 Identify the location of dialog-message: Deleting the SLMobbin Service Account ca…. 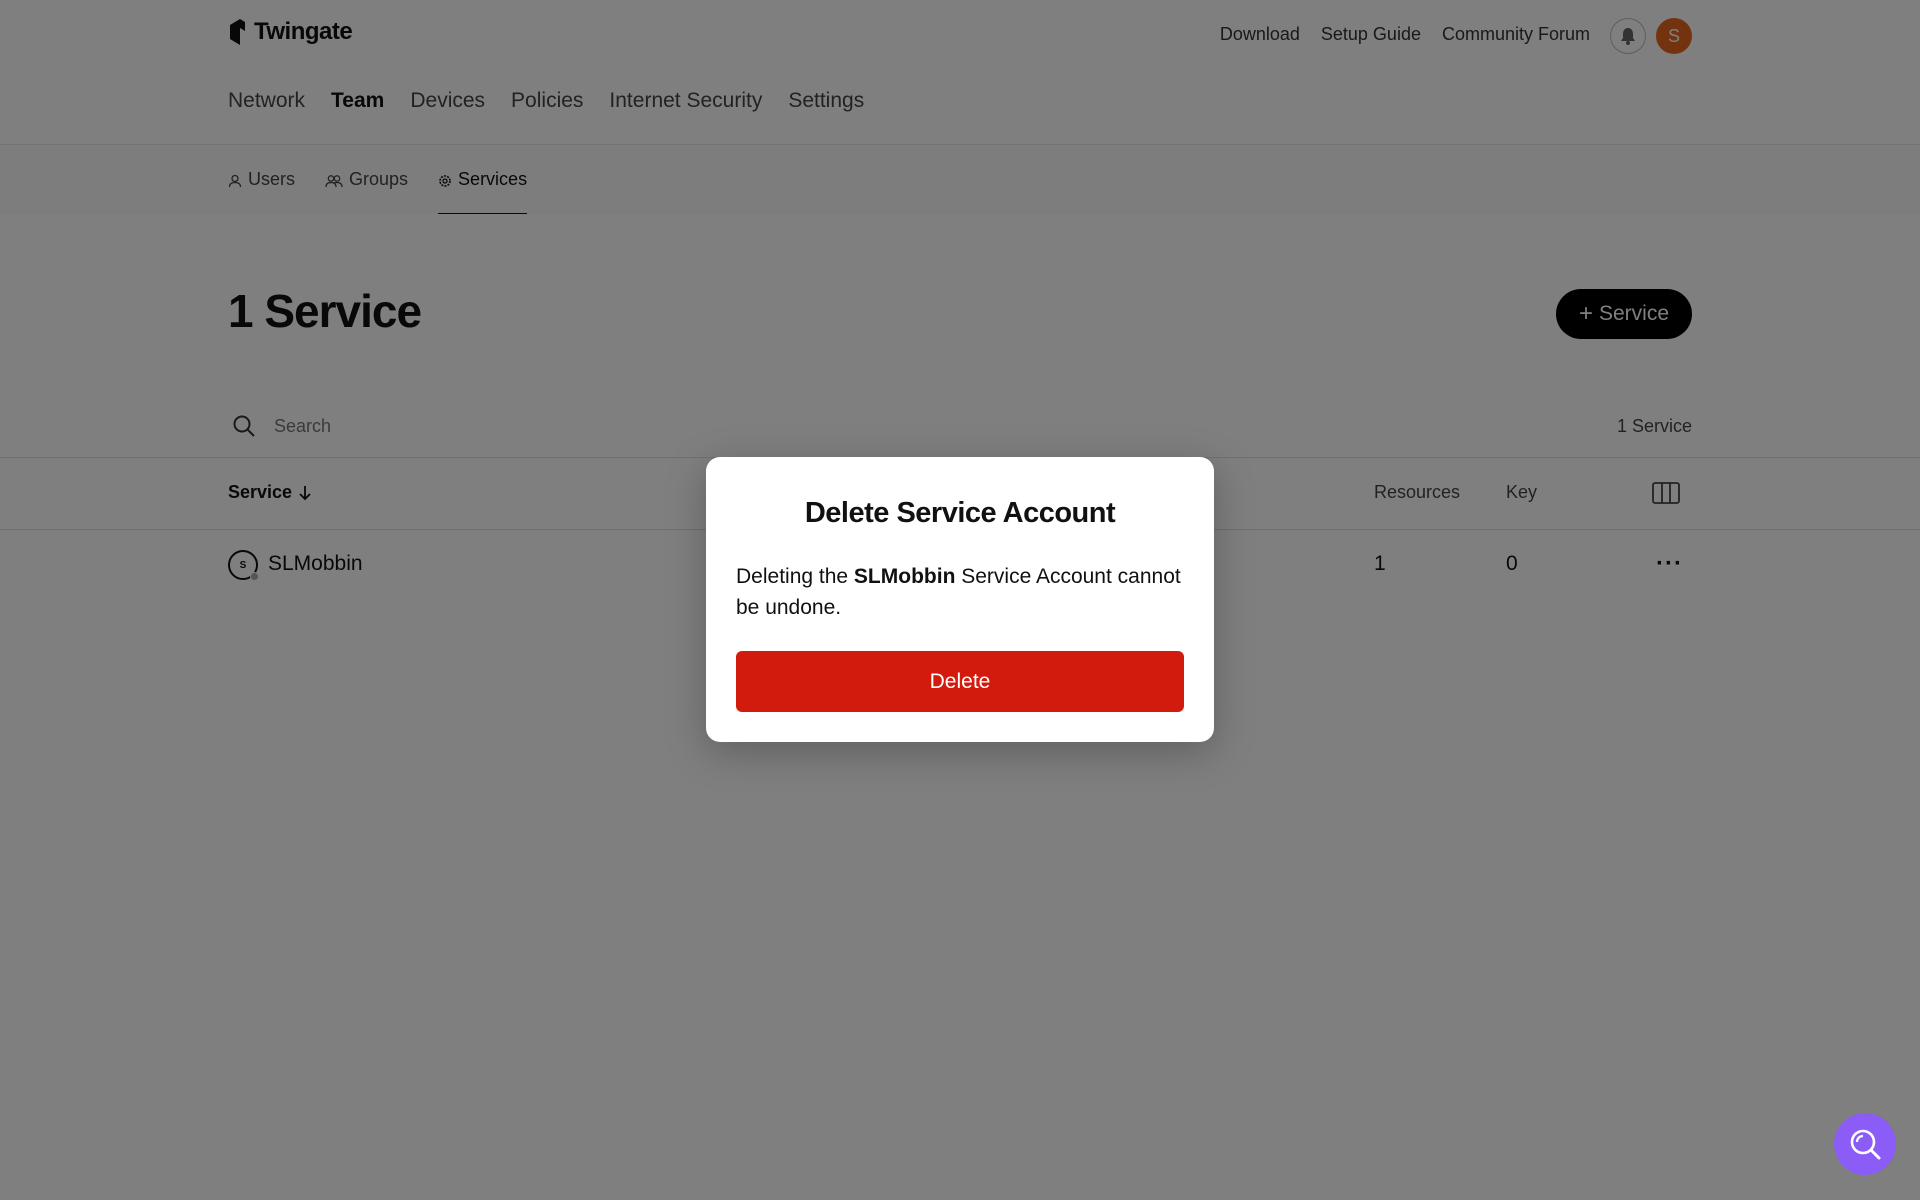
(960, 592).